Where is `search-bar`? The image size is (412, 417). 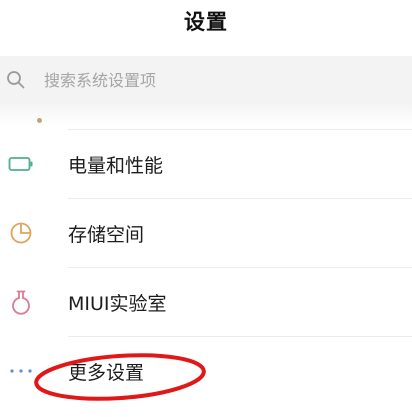 search-bar is located at coordinates (206, 80).